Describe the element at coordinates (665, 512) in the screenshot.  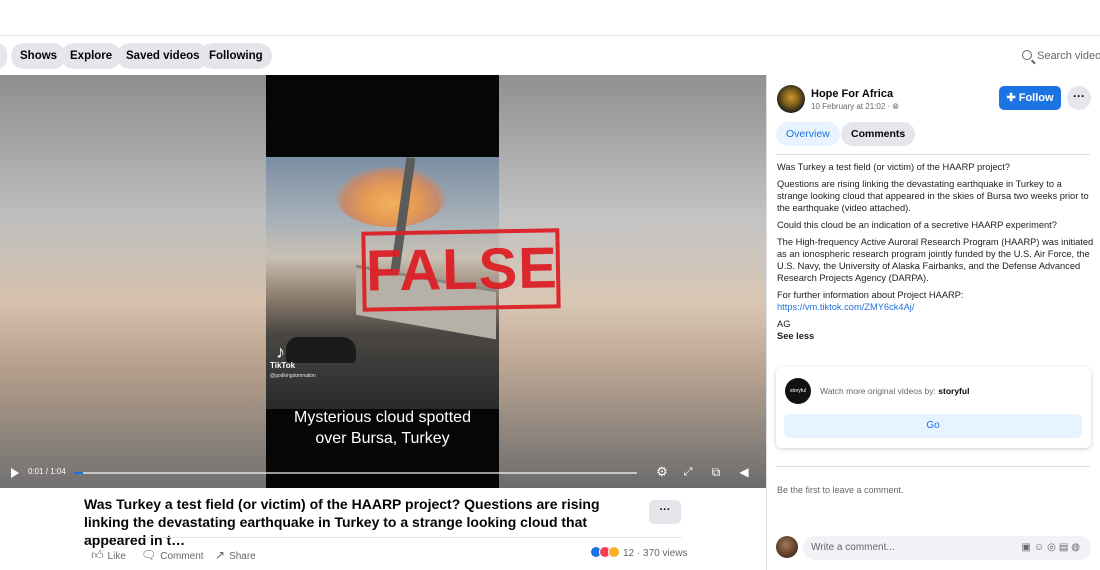
I see `more-options-button: ···` at that location.